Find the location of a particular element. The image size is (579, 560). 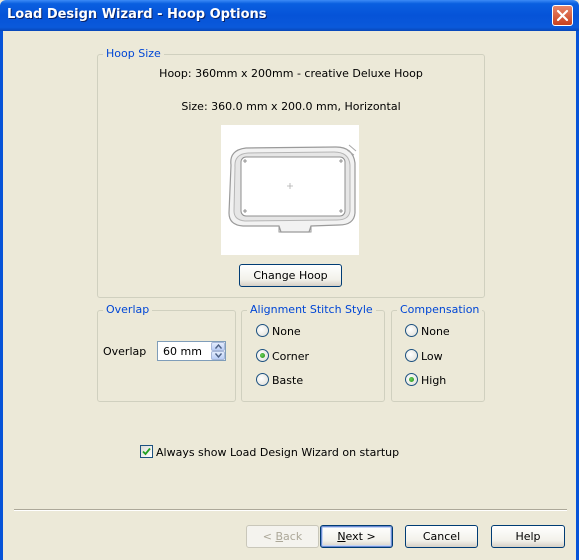

back-button-accel: B is located at coordinates (279, 536).